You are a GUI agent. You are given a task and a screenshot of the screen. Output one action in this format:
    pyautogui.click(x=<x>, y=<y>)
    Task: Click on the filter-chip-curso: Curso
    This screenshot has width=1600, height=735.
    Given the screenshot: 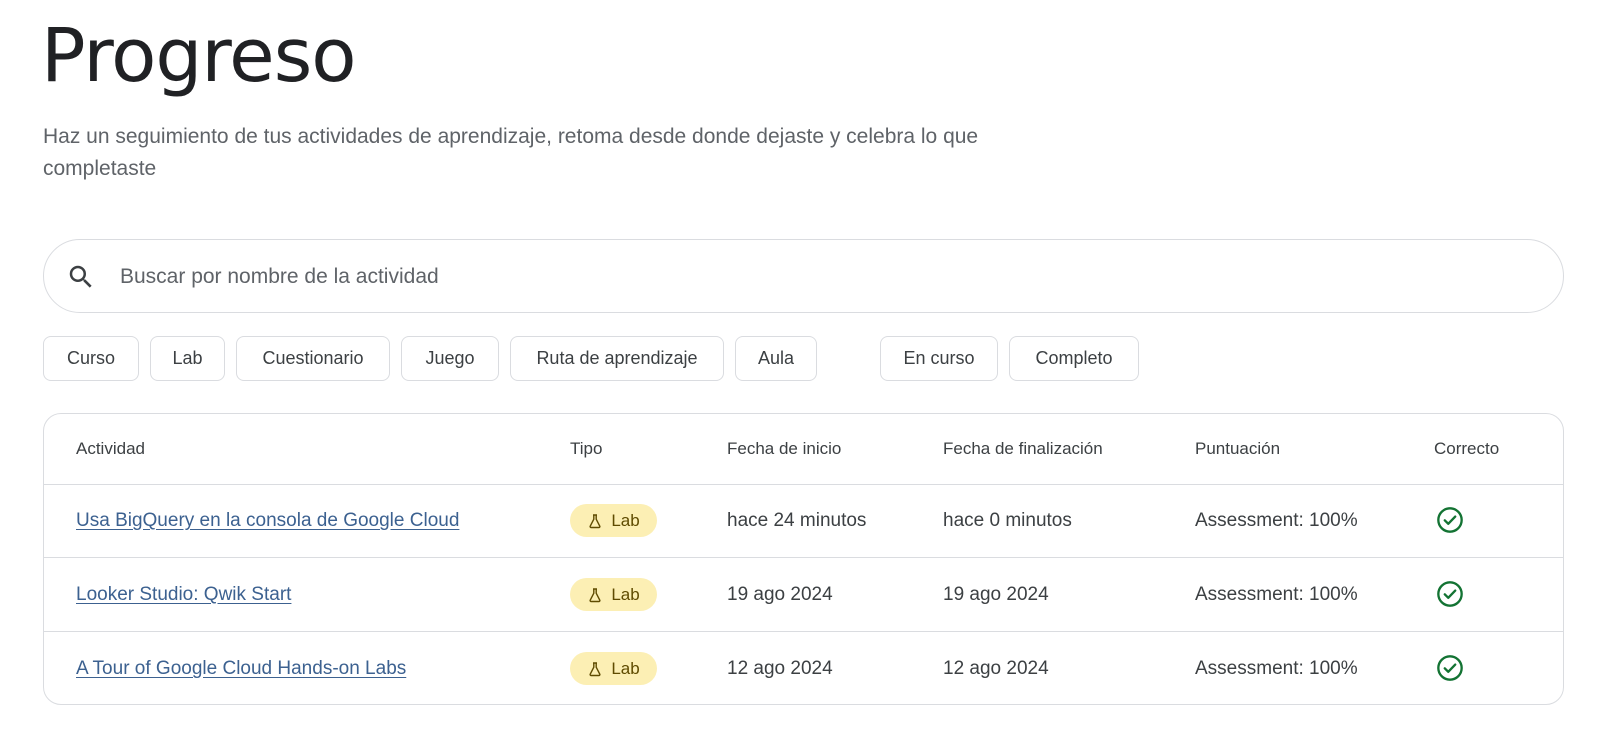 What is the action you would take?
    pyautogui.click(x=91, y=358)
    